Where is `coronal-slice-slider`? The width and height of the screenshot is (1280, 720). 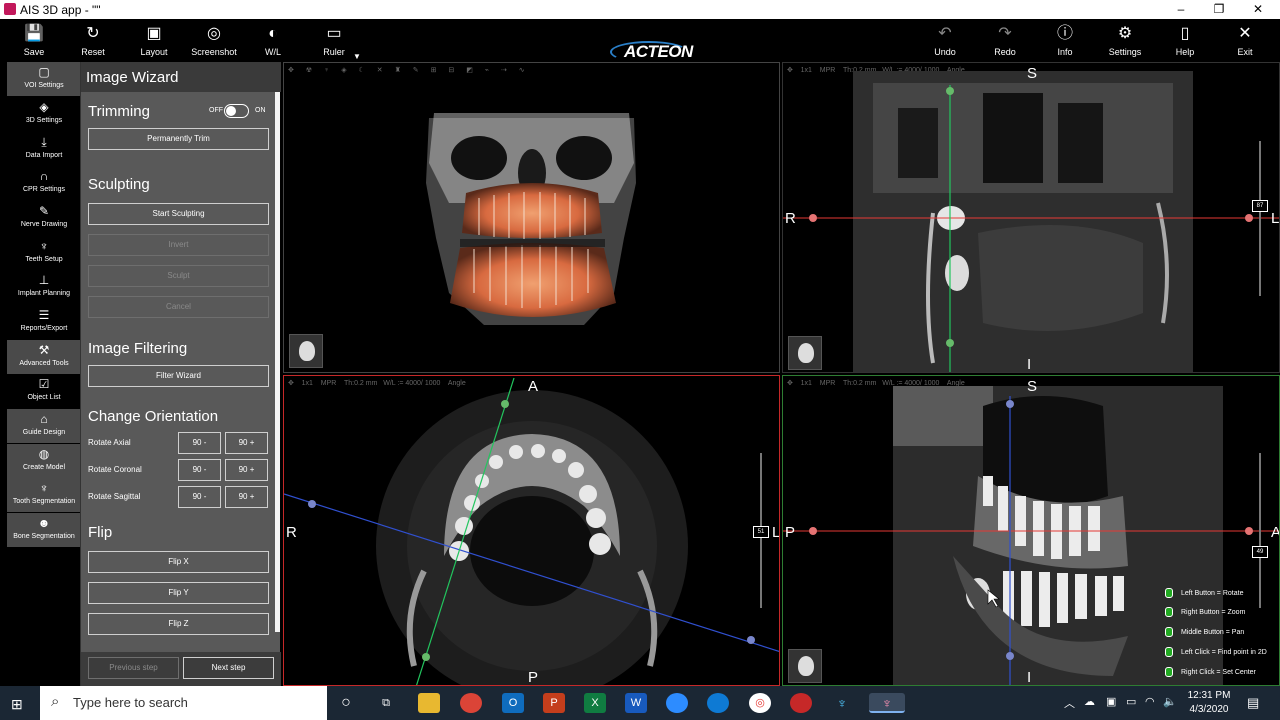 coronal-slice-slider is located at coordinates (1260, 218).